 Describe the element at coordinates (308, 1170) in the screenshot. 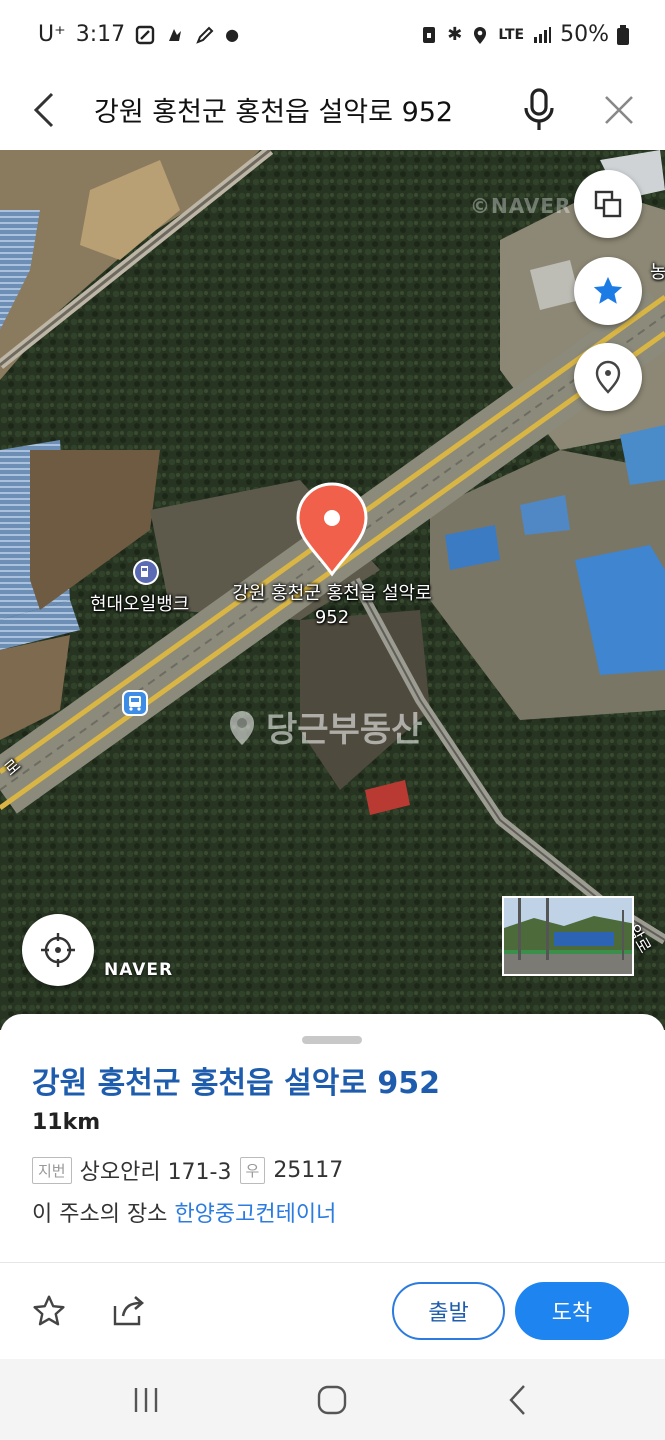

I see `postal-code: 25117` at that location.